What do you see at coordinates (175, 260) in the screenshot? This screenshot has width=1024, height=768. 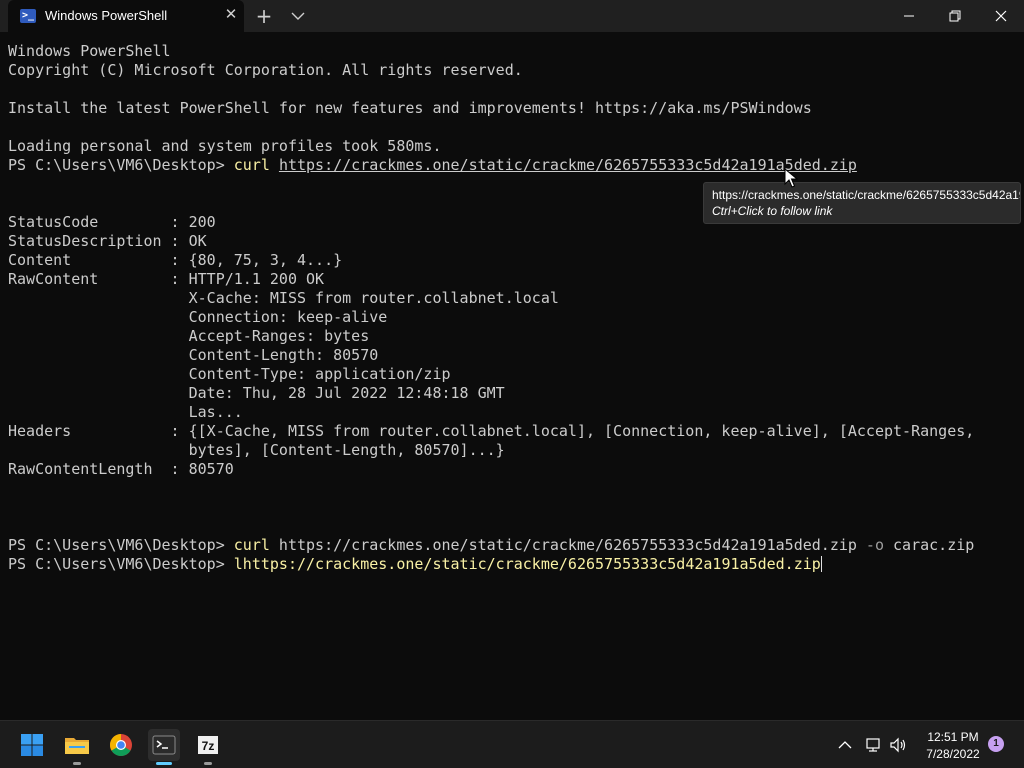 I see `output-line: Content : {80, 75, 3, 4...}` at bounding box center [175, 260].